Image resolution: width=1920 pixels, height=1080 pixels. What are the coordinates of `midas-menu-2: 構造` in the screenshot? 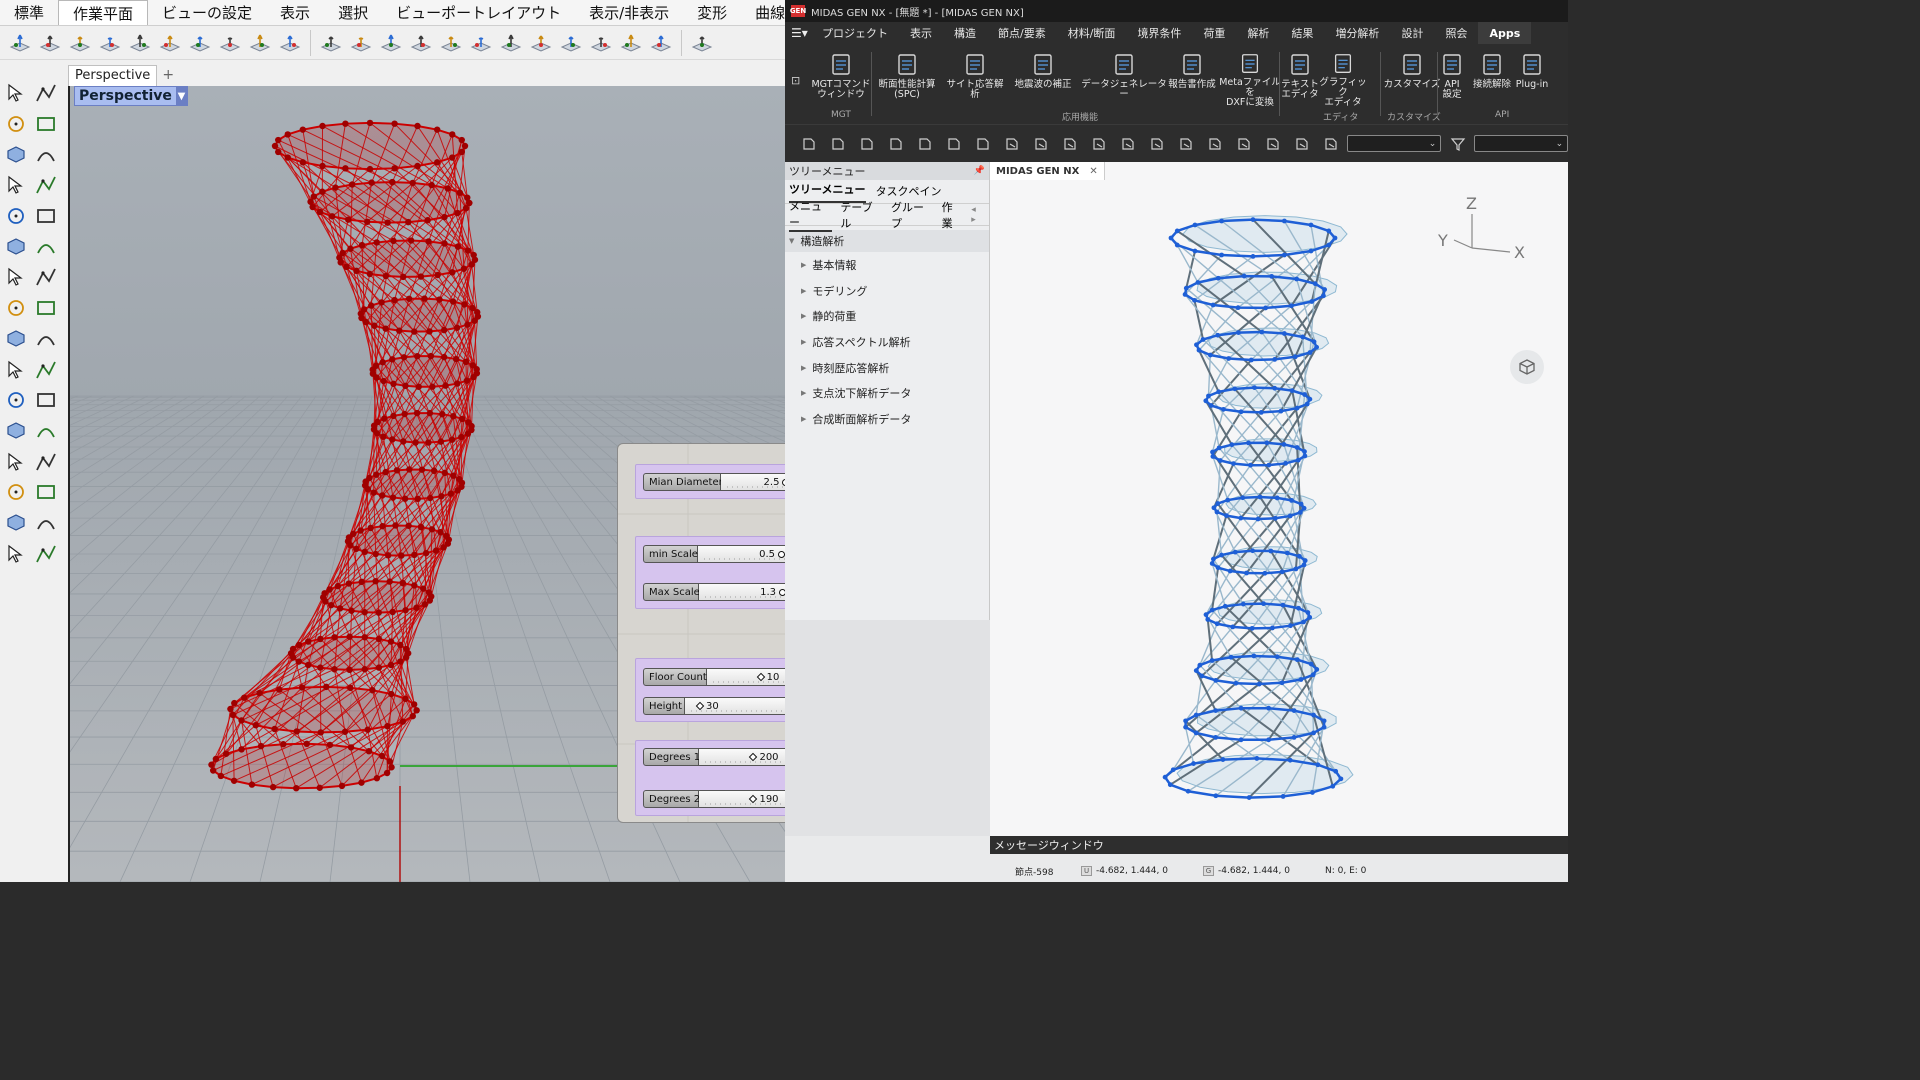 It's located at (965, 33).